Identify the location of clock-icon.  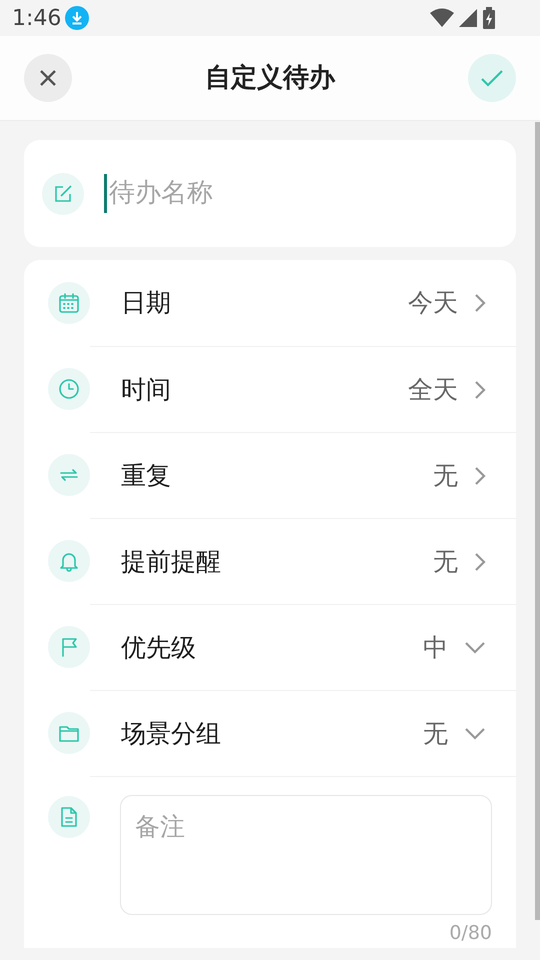
(69, 389).